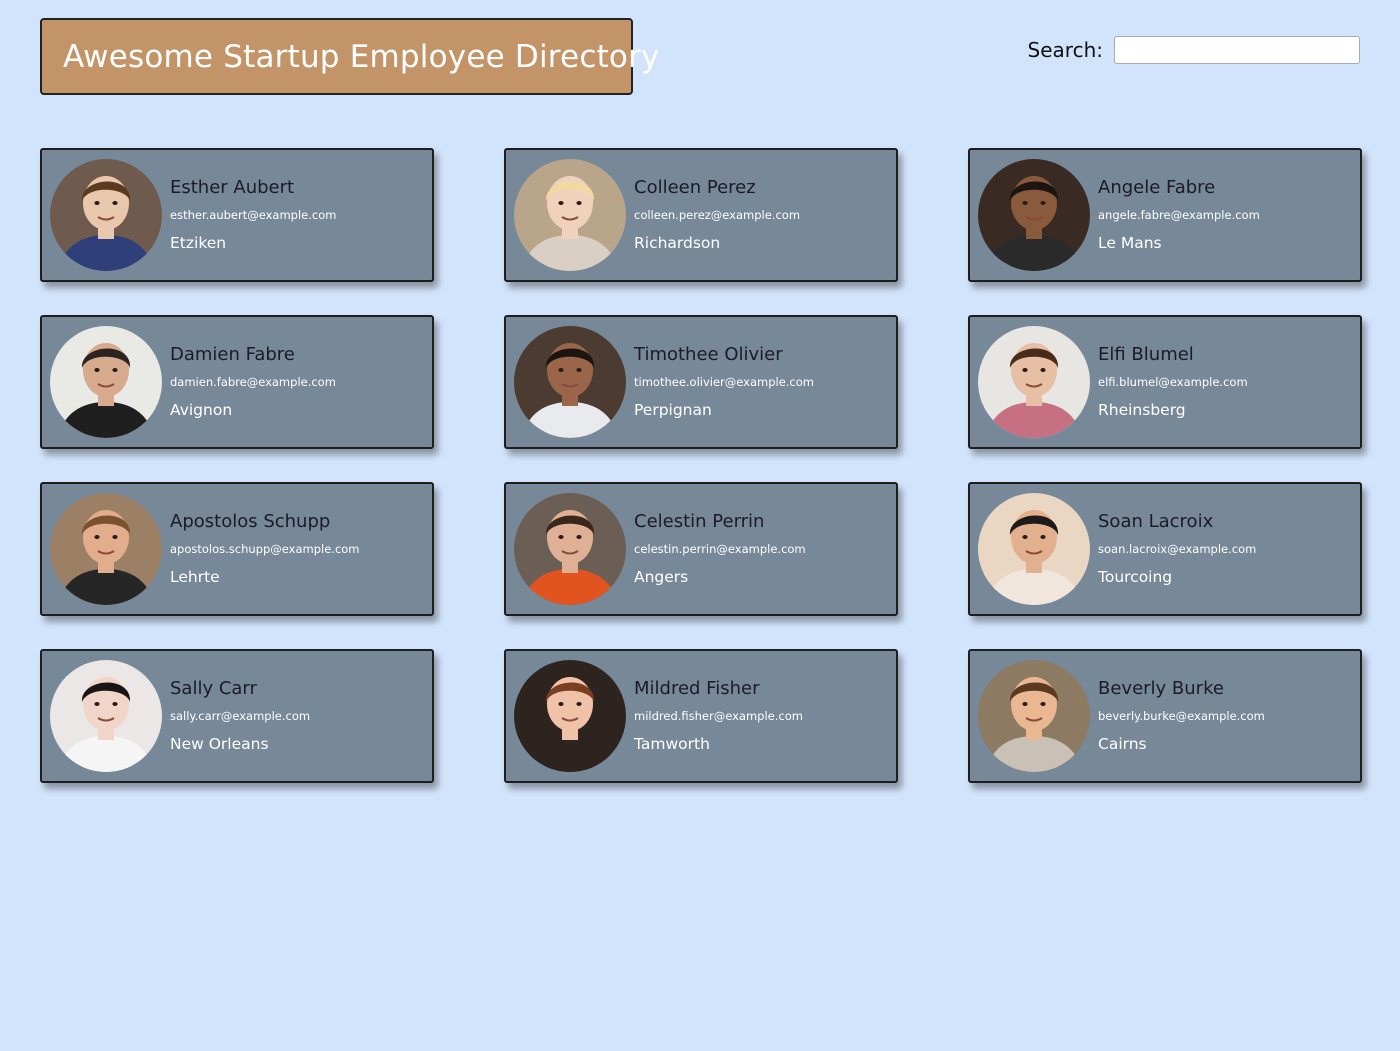 The image size is (1400, 1051). Describe the element at coordinates (672, 744) in the screenshot. I see `employee-city: Tamworth` at that location.